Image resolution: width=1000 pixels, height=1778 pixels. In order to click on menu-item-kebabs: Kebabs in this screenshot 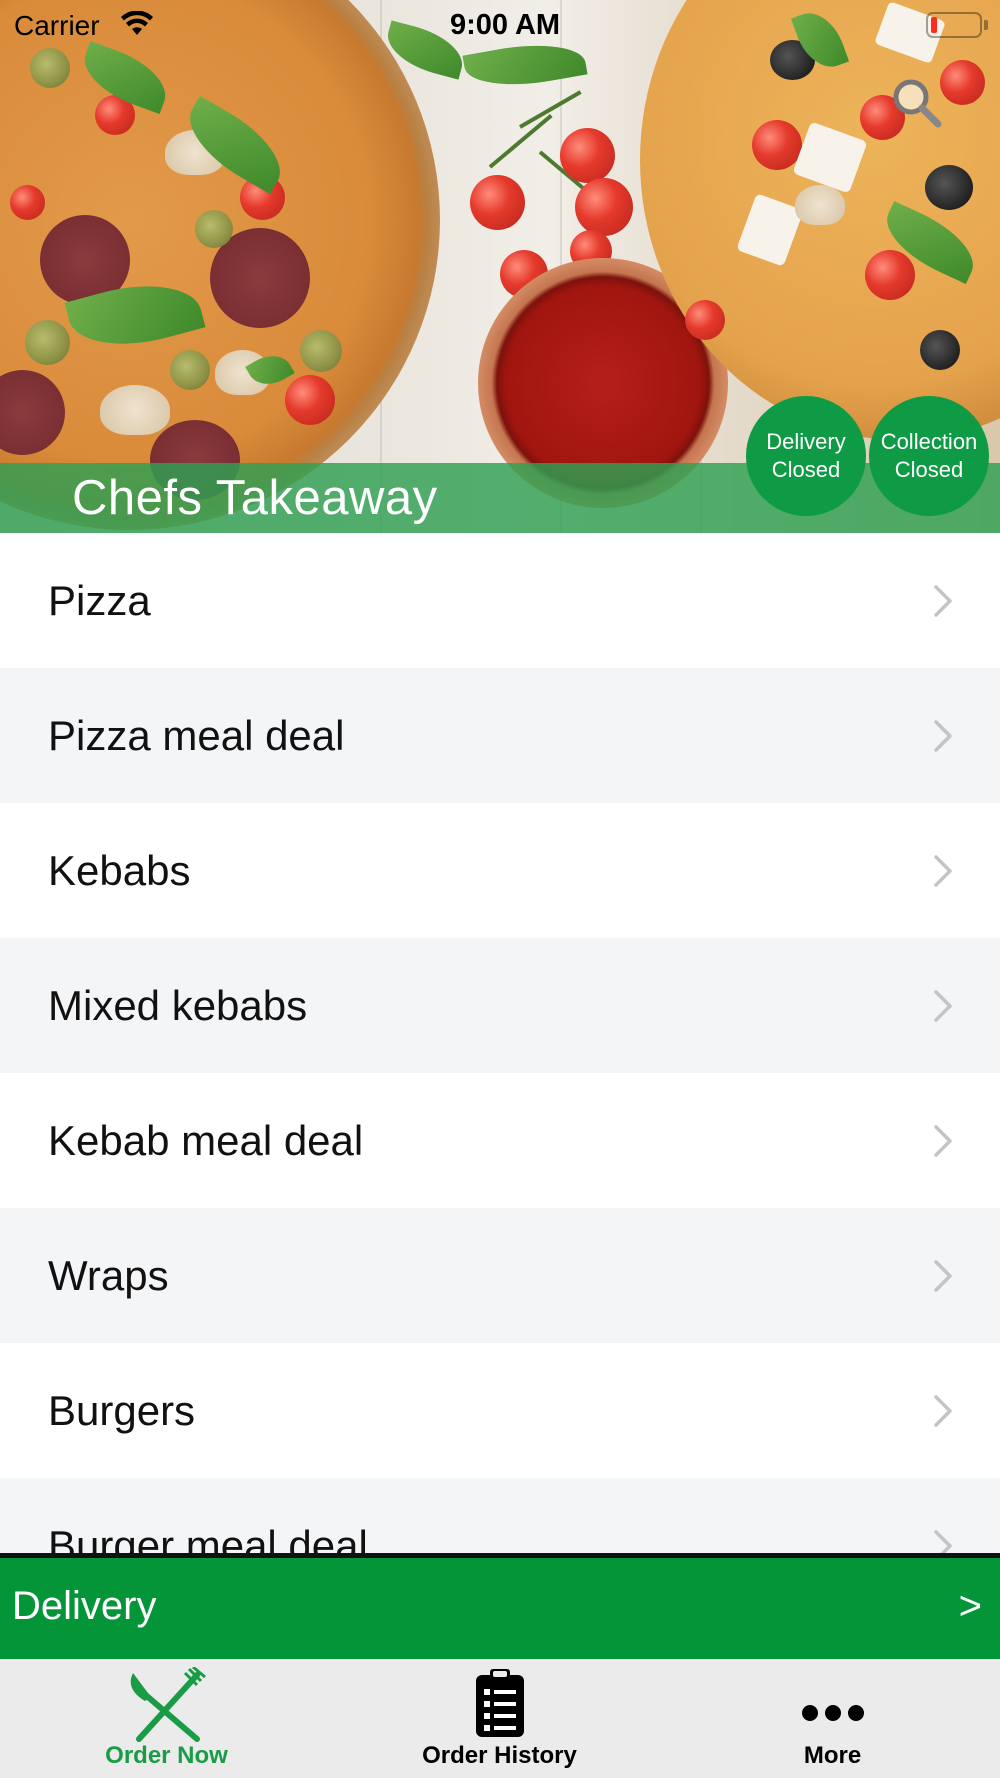, I will do `click(500, 870)`.